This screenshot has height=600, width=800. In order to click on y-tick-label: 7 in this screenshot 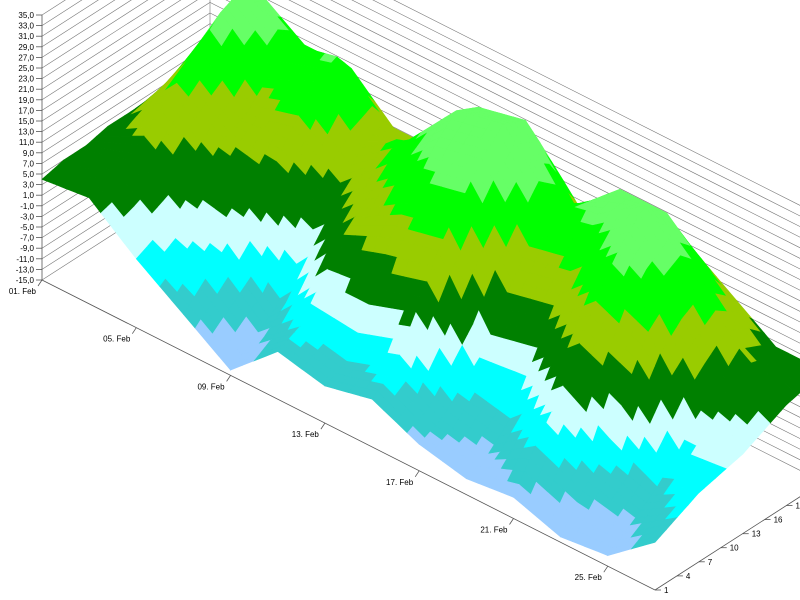, I will do `click(710, 562)`.